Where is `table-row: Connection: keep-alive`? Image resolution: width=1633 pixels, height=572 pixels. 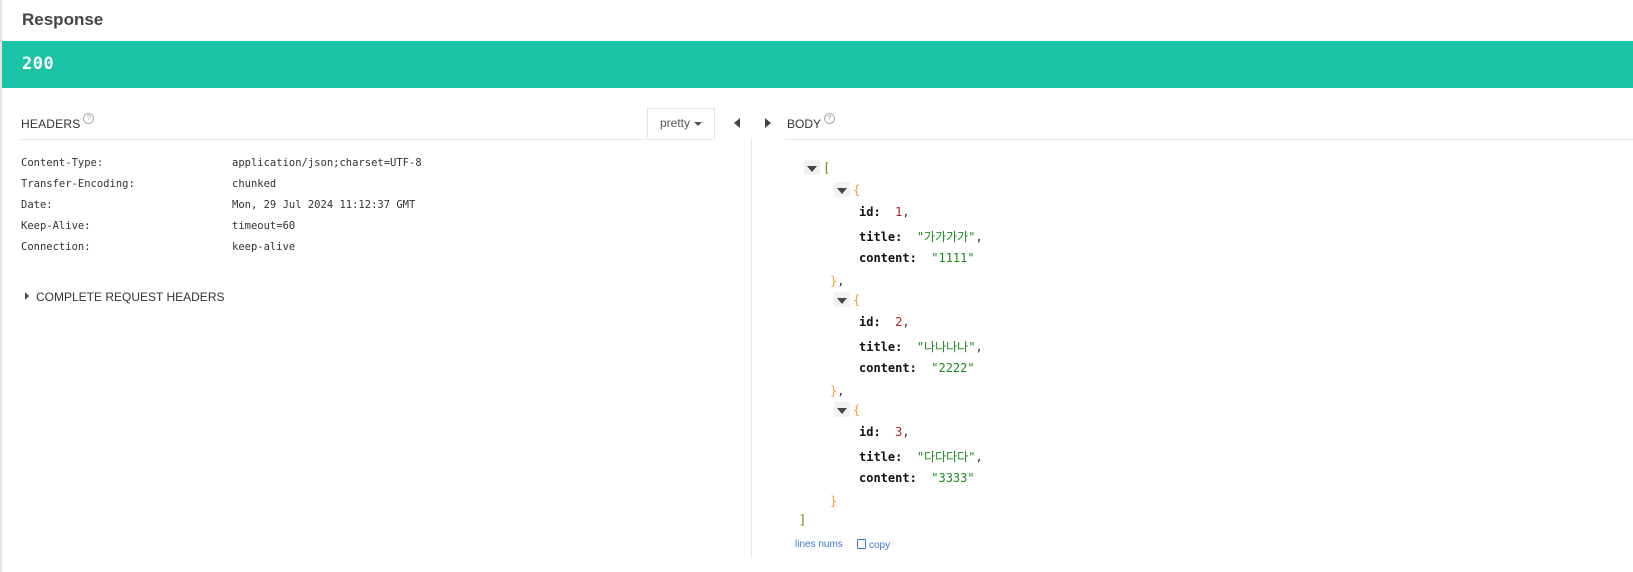 table-row: Connection: keep-alive is located at coordinates (221, 251).